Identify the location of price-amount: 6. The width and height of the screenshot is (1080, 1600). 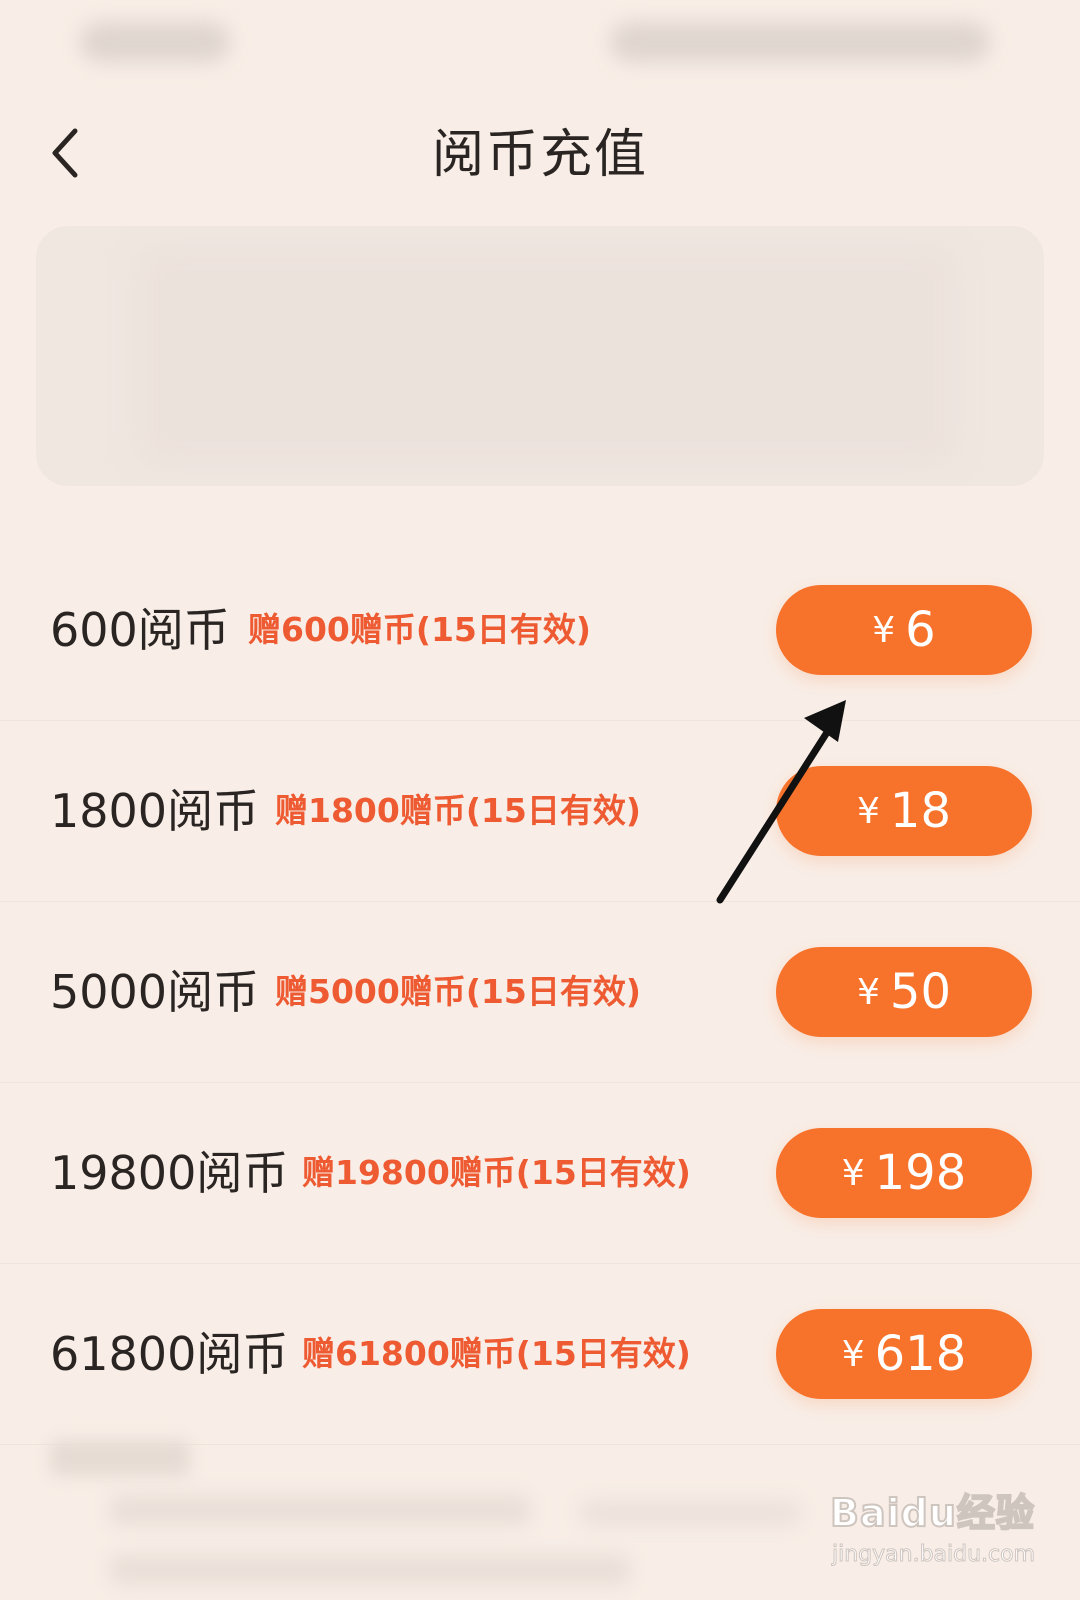
(920, 630).